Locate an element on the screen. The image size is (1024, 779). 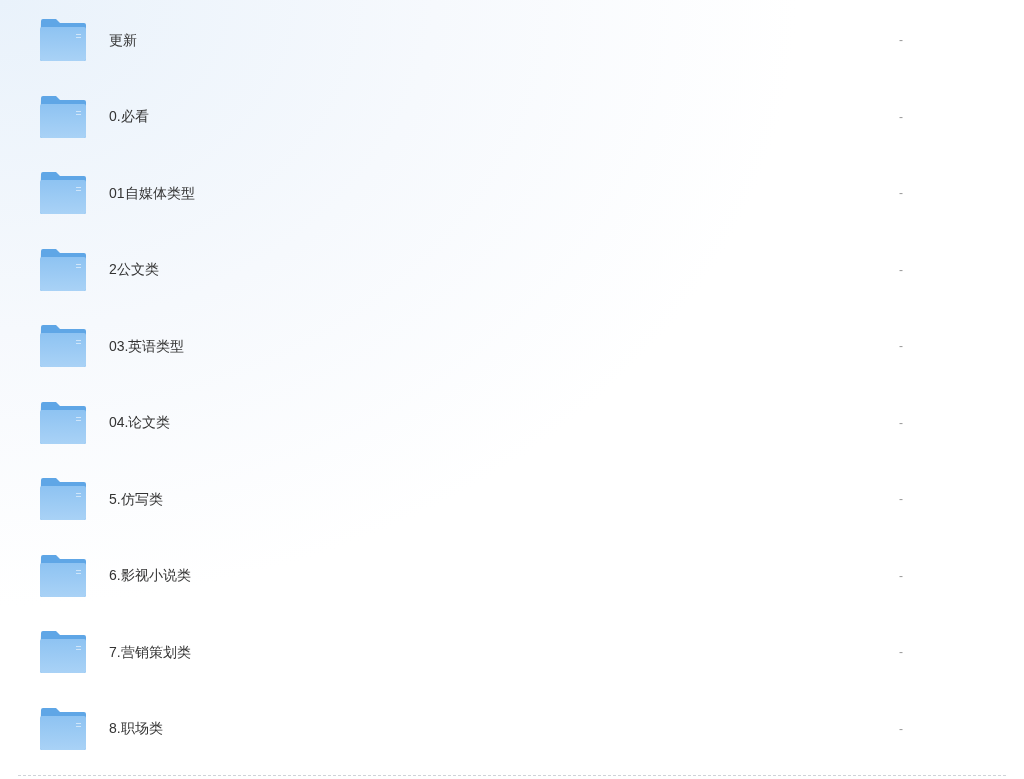
folder-row: 2公文类 - is located at coordinates (512, 269).